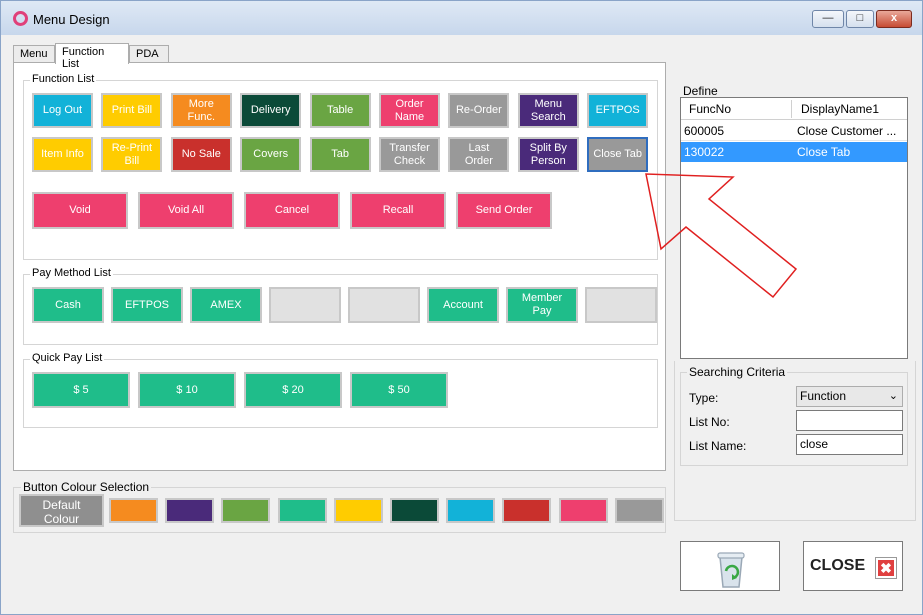  Describe the element at coordinates (71, 273) in the screenshot. I see `pay-method-list-title: Pay Method List` at that location.